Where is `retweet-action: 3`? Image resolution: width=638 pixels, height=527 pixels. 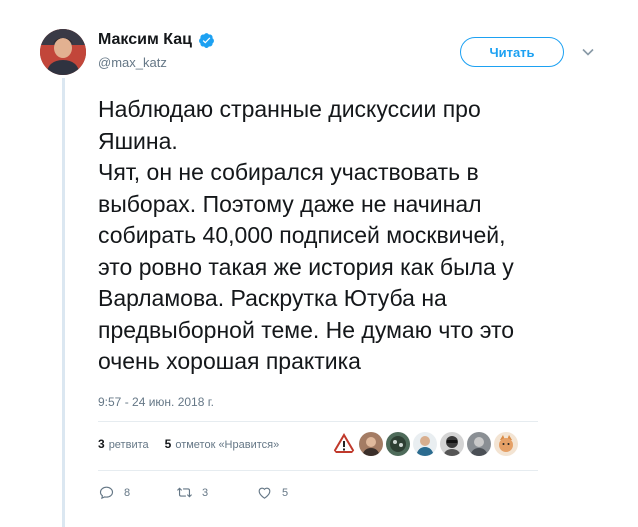 retweet-action: 3 is located at coordinates (216, 492).